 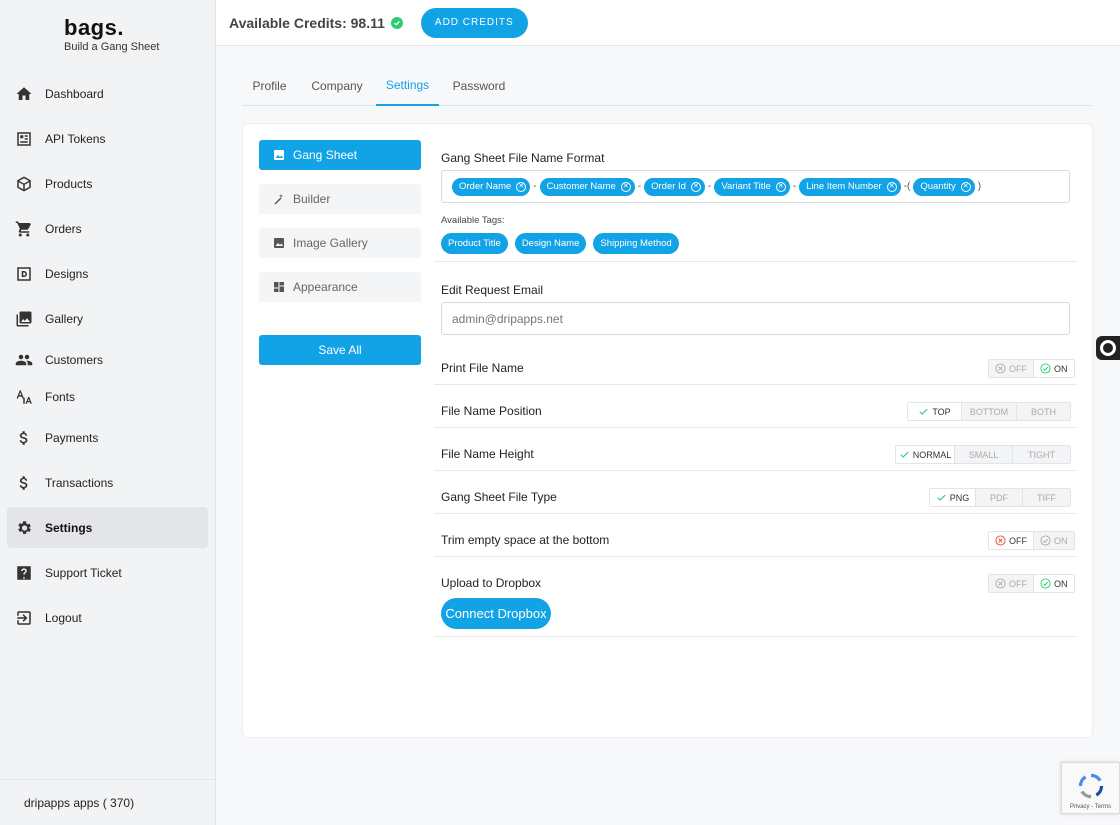 I want to click on menu-label: Builder, so click(x=312, y=199).